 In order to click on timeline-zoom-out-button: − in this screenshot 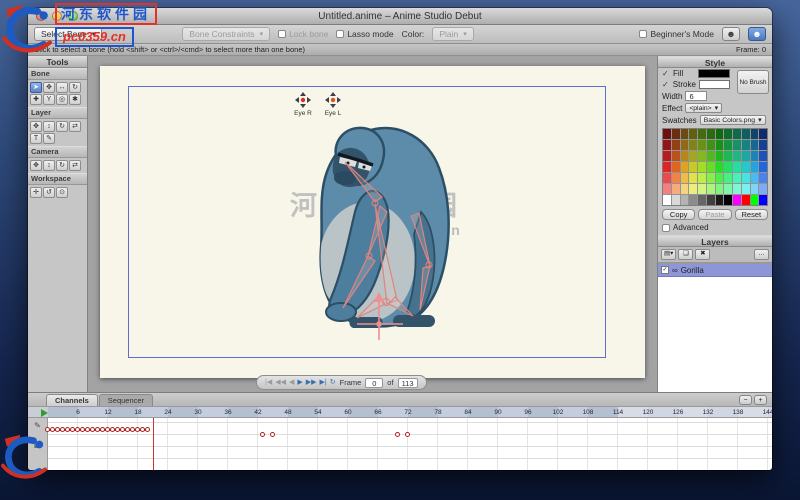, I will do `click(745, 400)`.